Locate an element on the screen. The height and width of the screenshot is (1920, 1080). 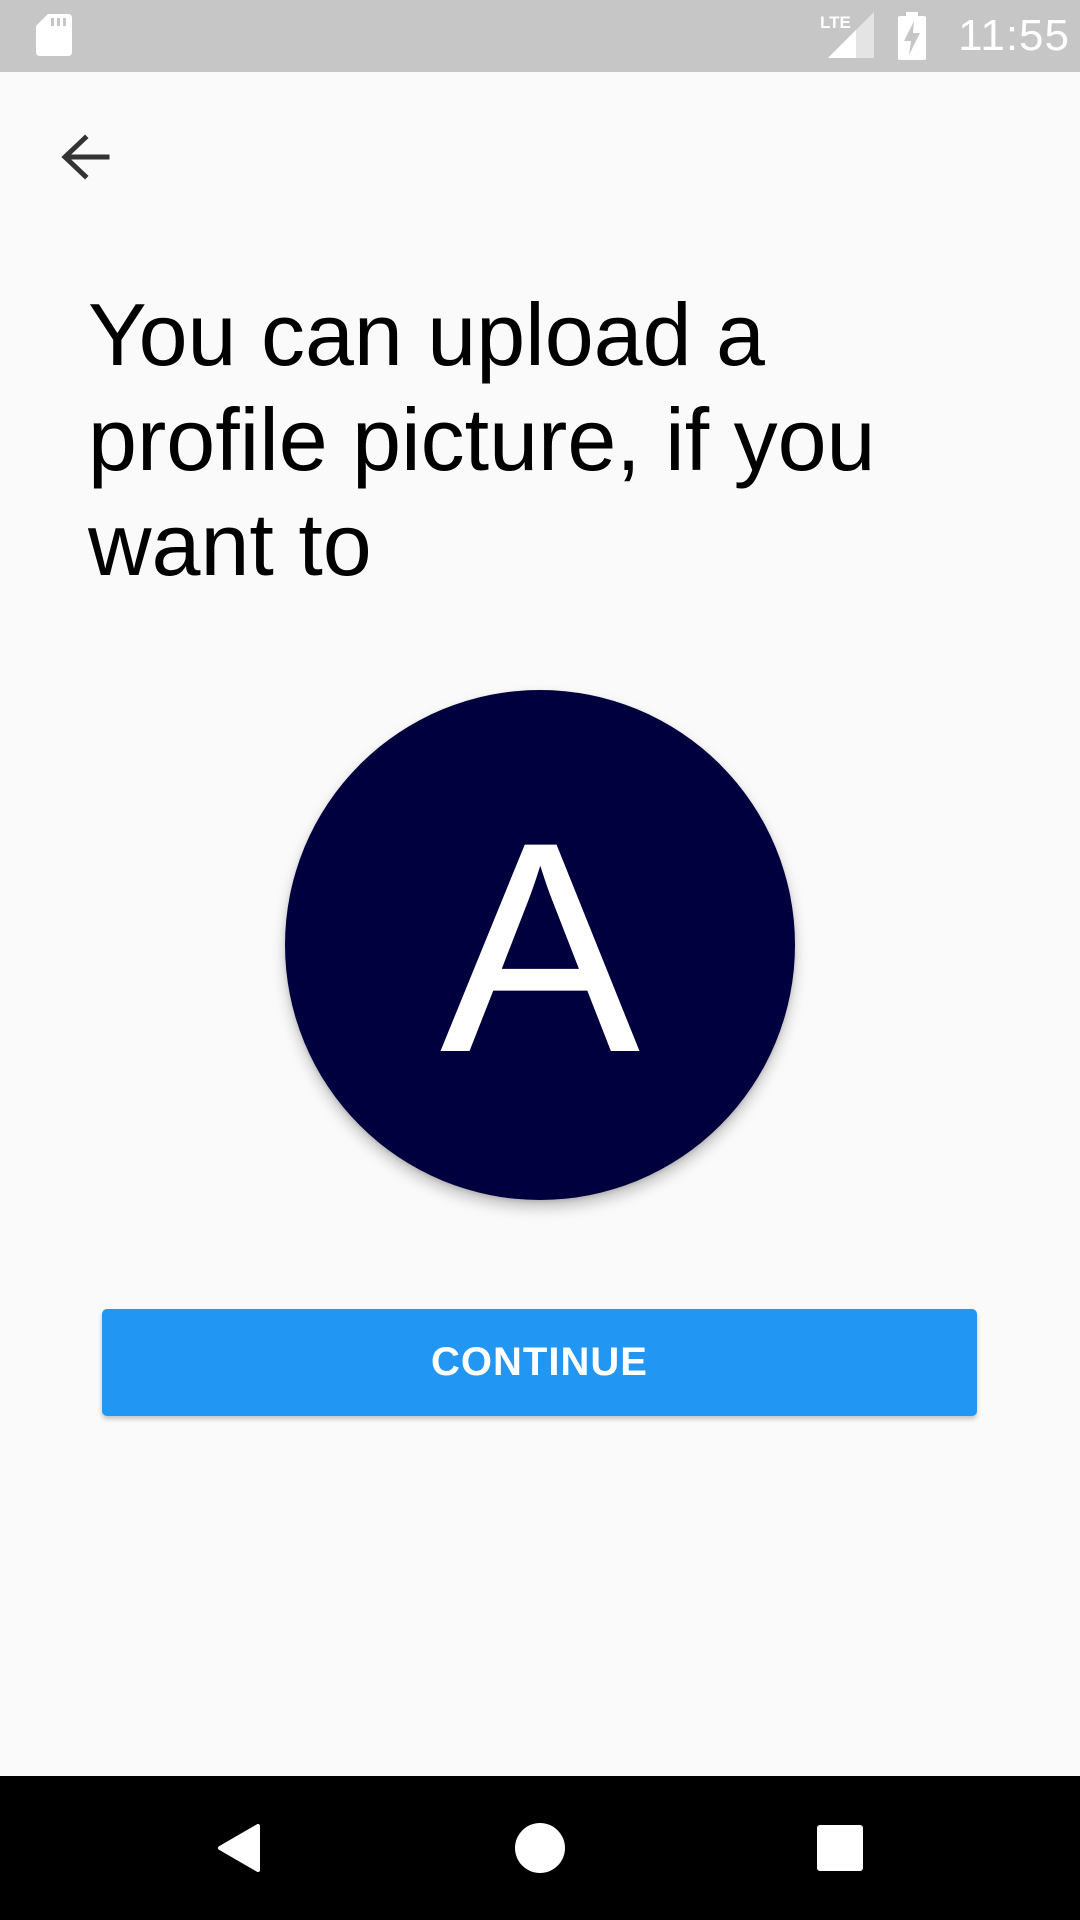
arrow-left-icon is located at coordinates (85, 157).